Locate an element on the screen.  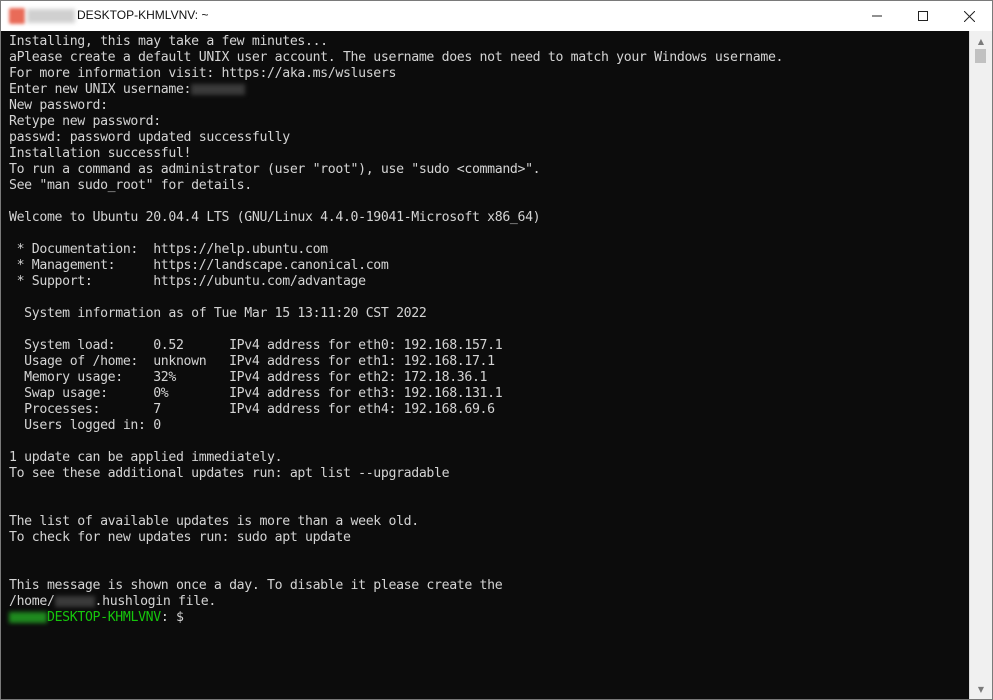
close-button is located at coordinates (969, 16).